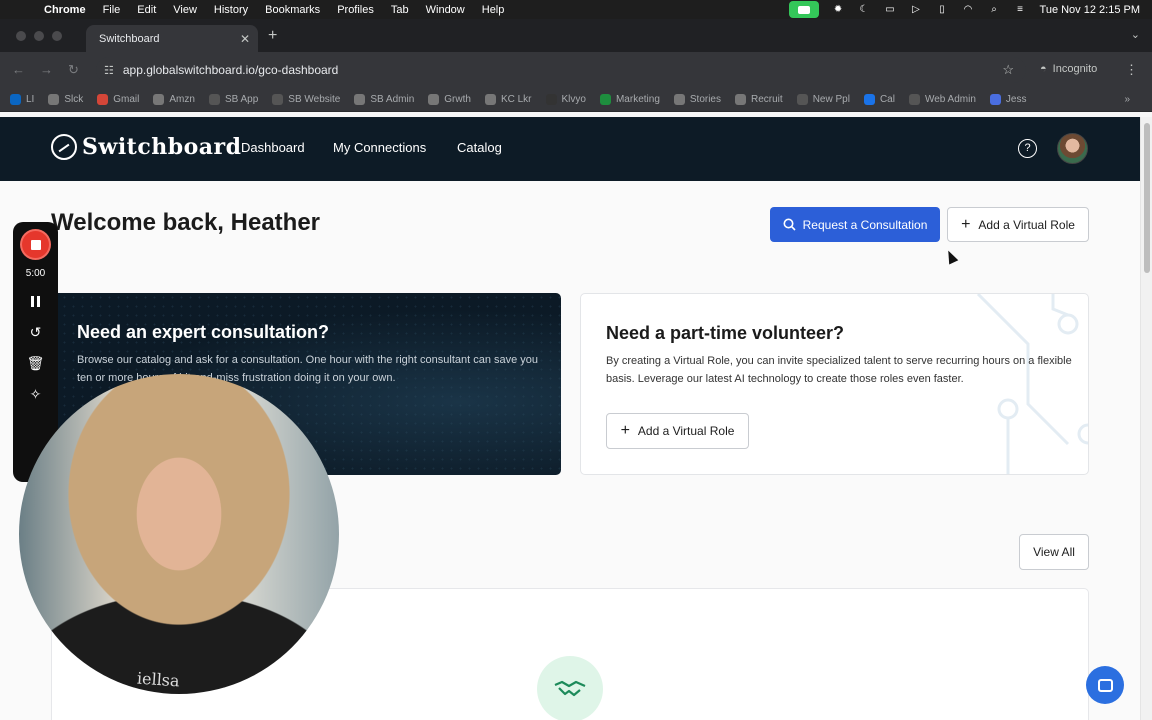 This screenshot has height=720, width=1152. Describe the element at coordinates (1135, 34) in the screenshot. I see `tab-search-icon: ⌄` at that location.